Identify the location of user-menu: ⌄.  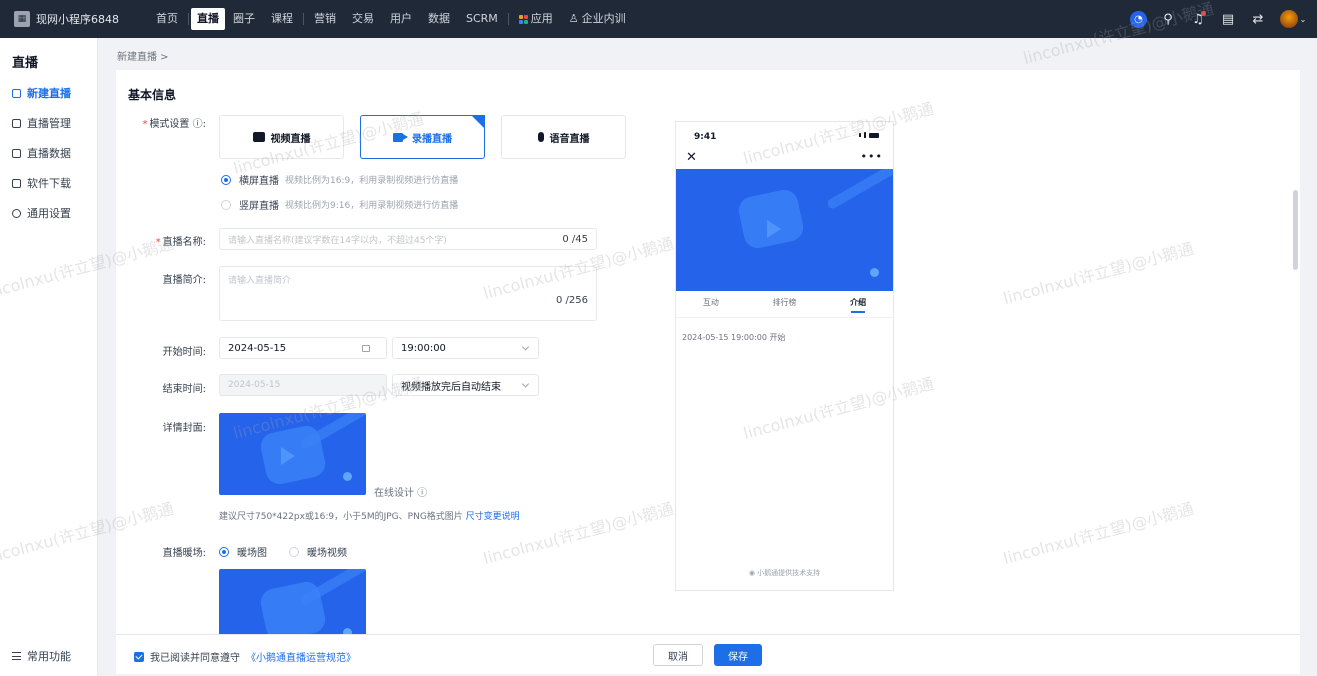
(1293, 19).